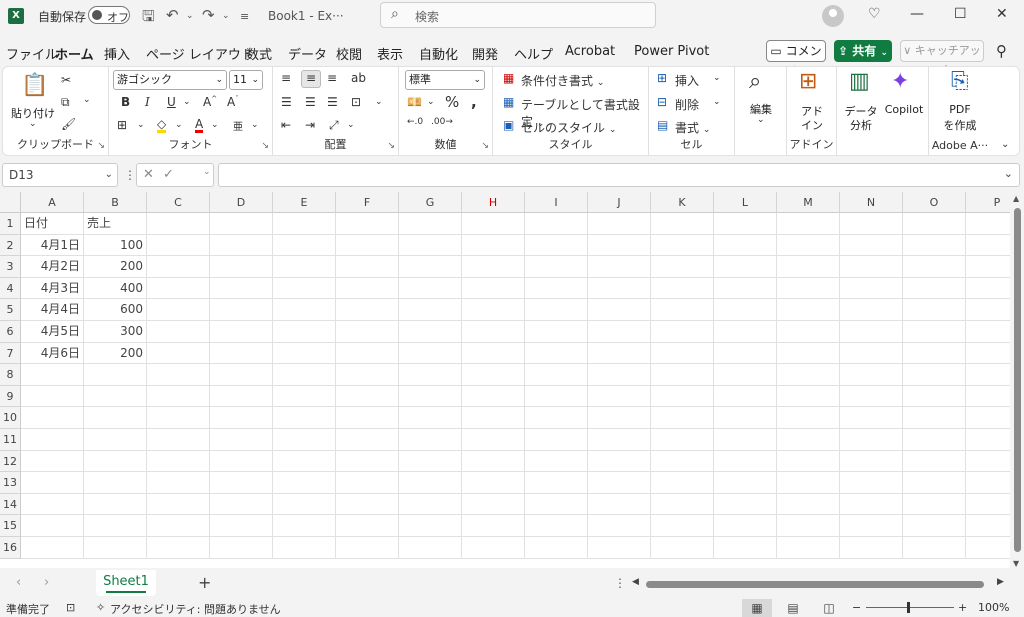 The height and width of the screenshot is (617, 1024). What do you see at coordinates (430, 526) in the screenshot?
I see `cell-G15` at bounding box center [430, 526].